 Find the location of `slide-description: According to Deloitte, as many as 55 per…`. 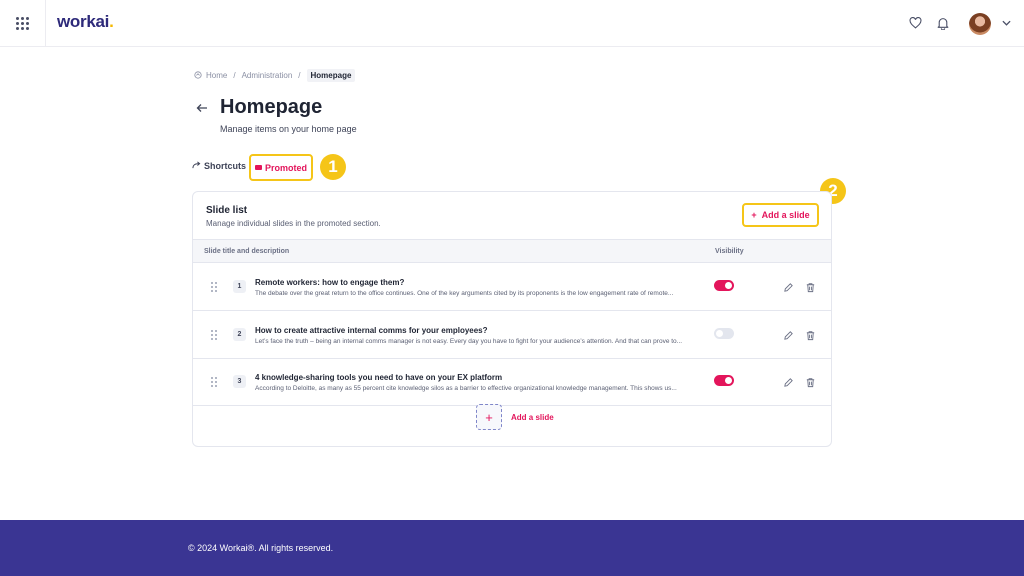

slide-description: According to Deloitte, as many as 55 per… is located at coordinates (466, 388).